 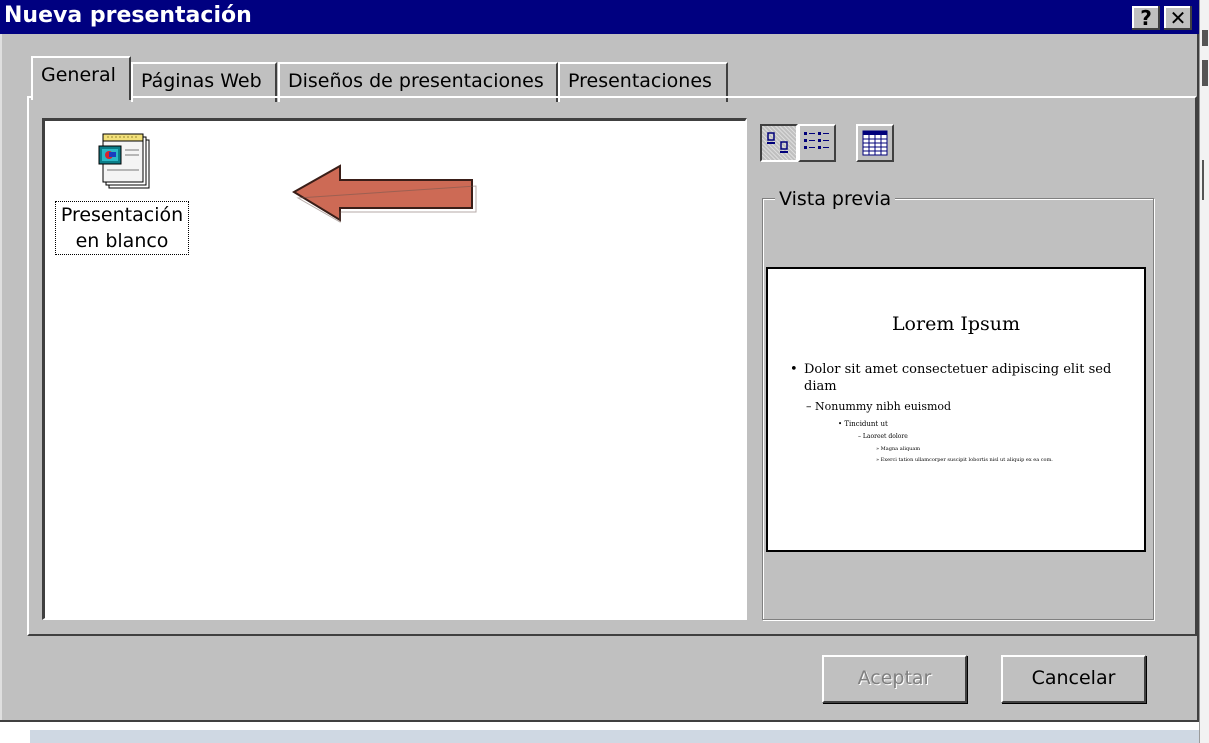 What do you see at coordinates (1204, 371) in the screenshot?
I see `background-window-edge` at bounding box center [1204, 371].